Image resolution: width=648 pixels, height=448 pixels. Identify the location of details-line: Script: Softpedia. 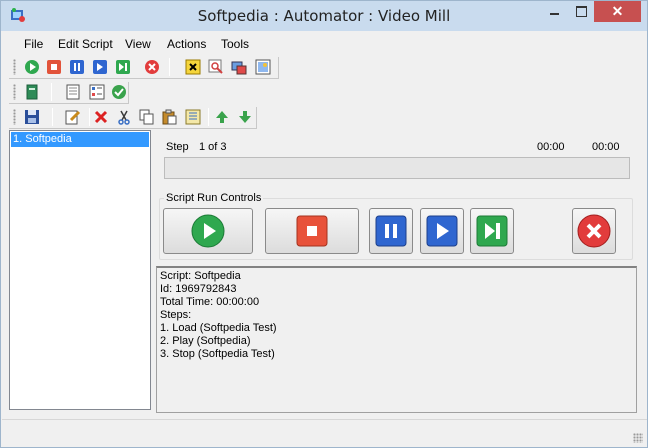
(200, 276).